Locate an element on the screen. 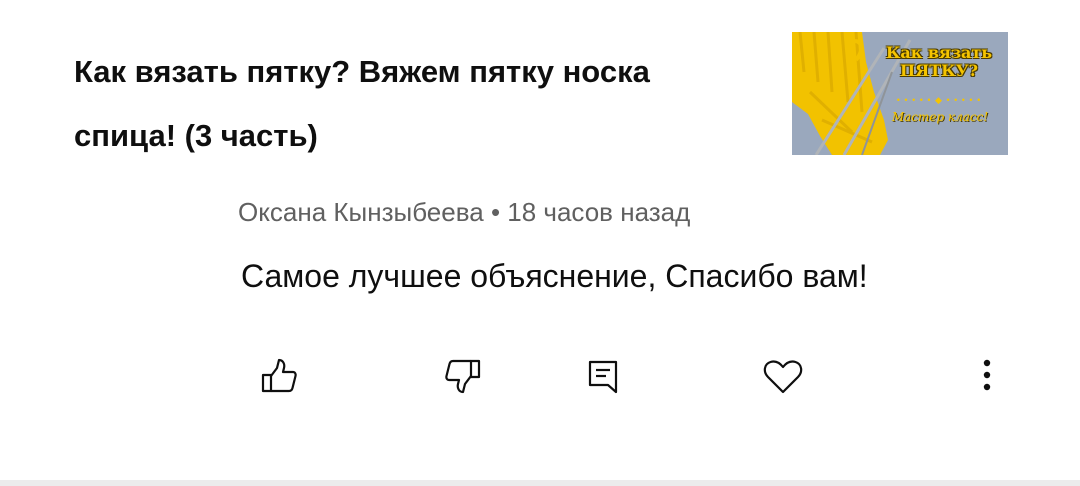  more-button is located at coordinates (987, 376).